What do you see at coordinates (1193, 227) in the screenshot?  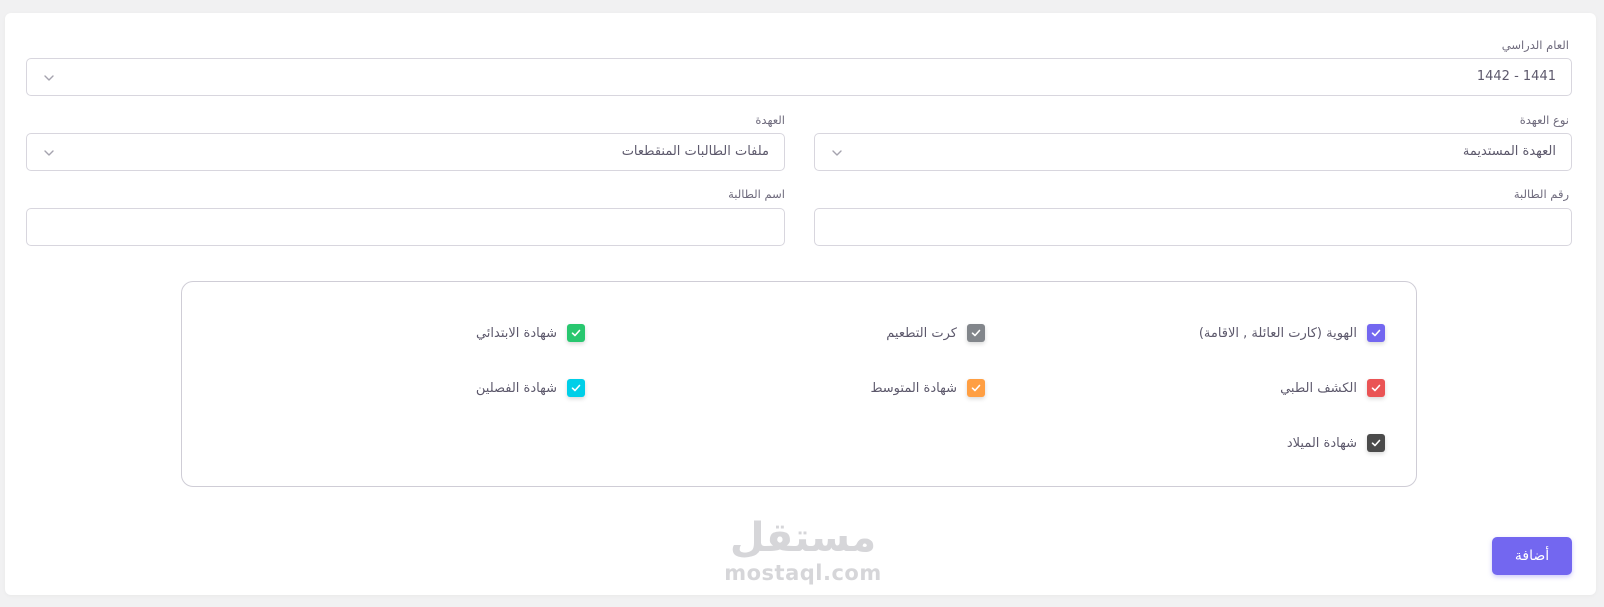 I see `student-number-input` at bounding box center [1193, 227].